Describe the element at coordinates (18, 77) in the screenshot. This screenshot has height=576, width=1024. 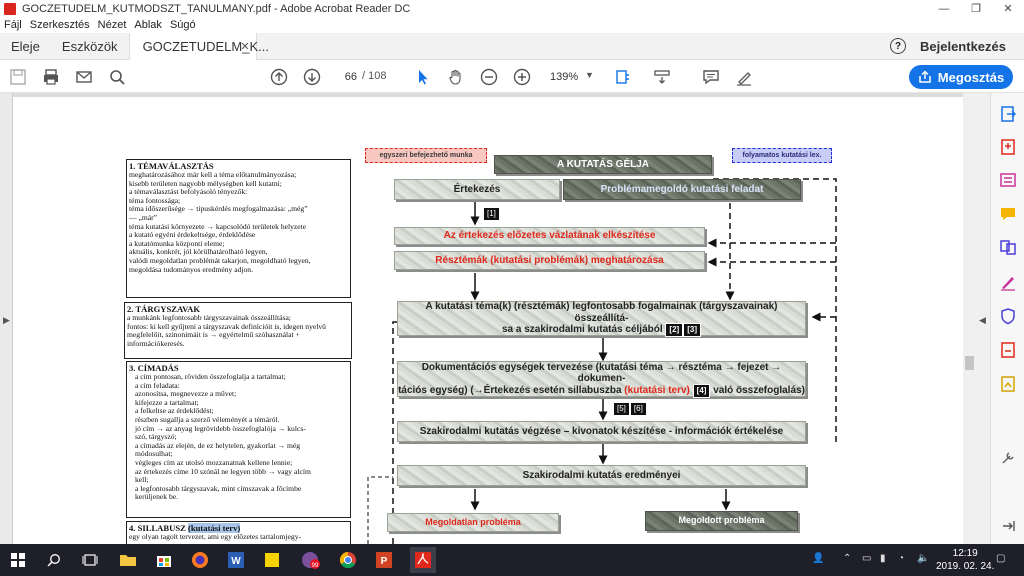
I see `save-icon` at that location.